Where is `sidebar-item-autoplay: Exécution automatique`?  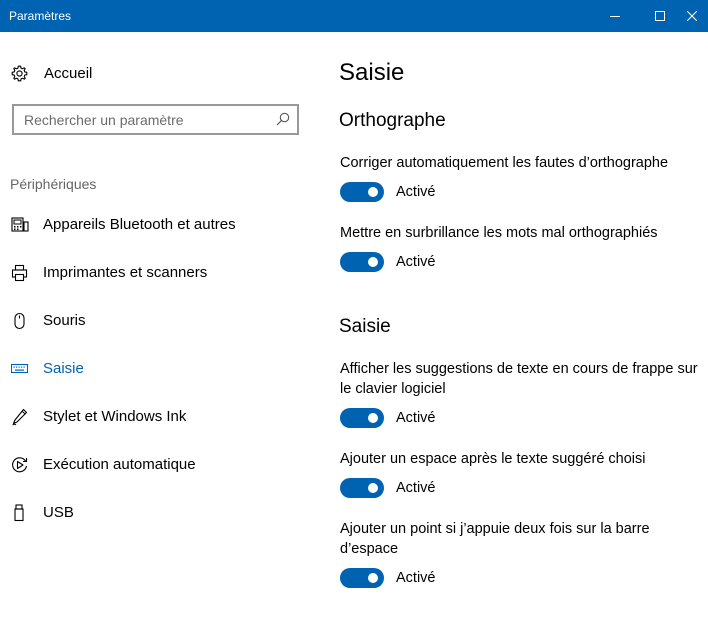 sidebar-item-autoplay: Exécution automatique is located at coordinates (160, 465).